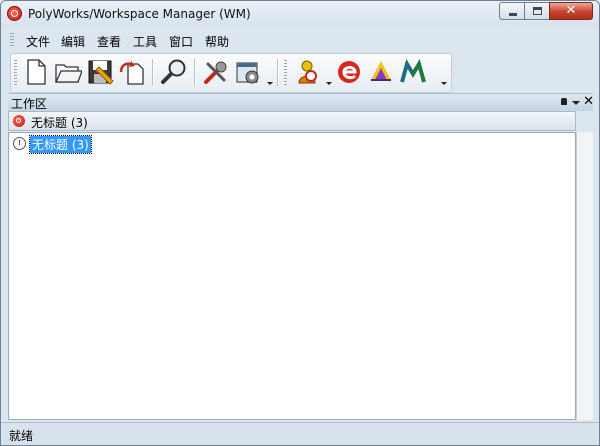 This screenshot has width=600, height=446. I want to click on inspector-icon, so click(307, 72).